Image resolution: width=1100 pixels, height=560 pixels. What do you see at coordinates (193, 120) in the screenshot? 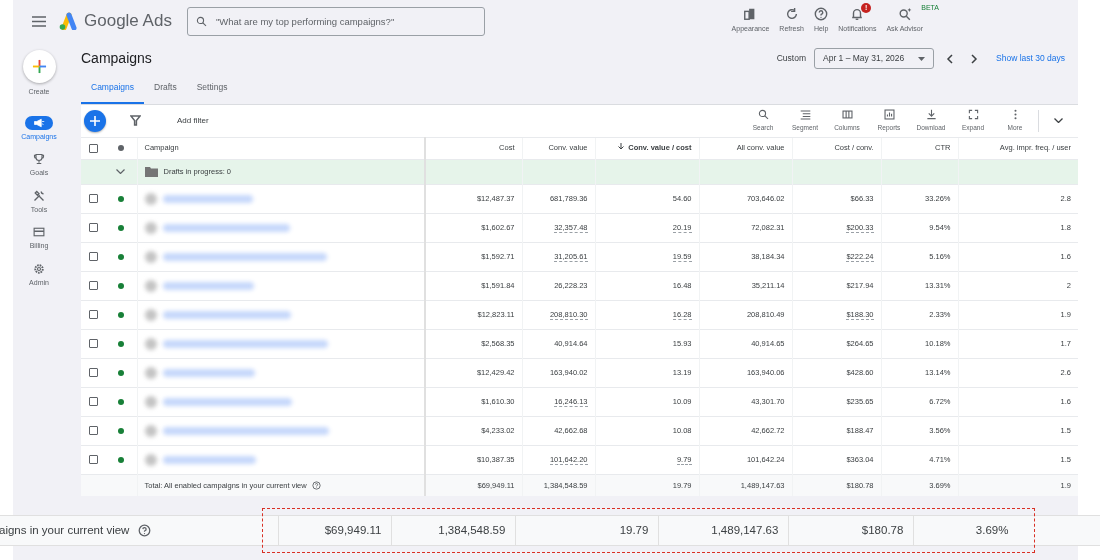
I see `add-filter-button: Add filter` at bounding box center [193, 120].